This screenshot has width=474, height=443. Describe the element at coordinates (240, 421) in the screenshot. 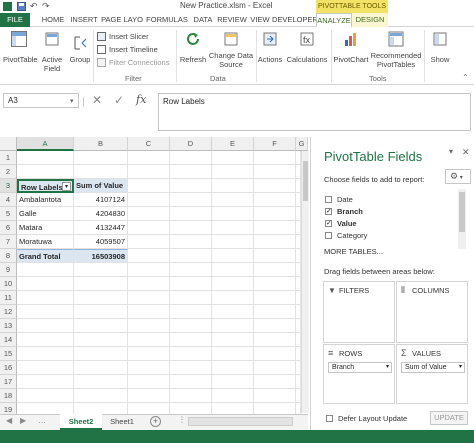

I see `horizontal-scrollbar` at that location.